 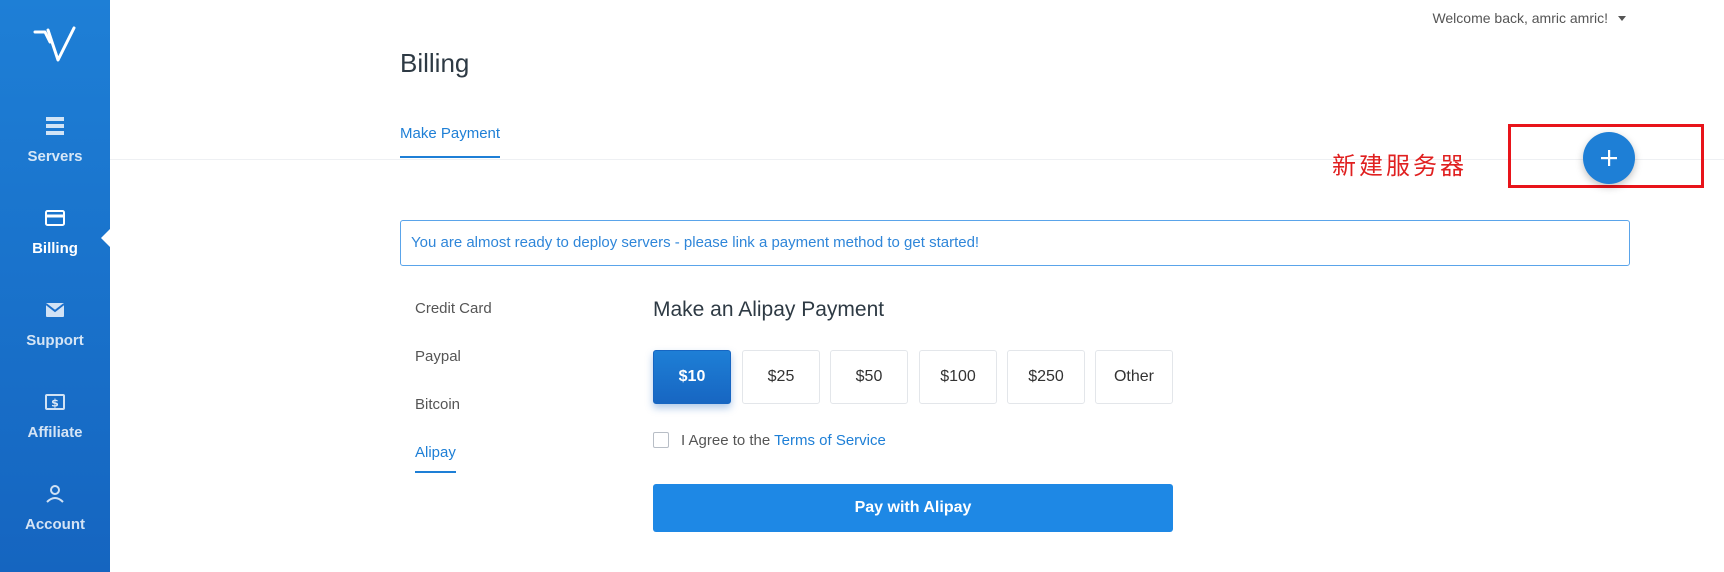 What do you see at coordinates (55, 126) in the screenshot?
I see `servers-icon` at bounding box center [55, 126].